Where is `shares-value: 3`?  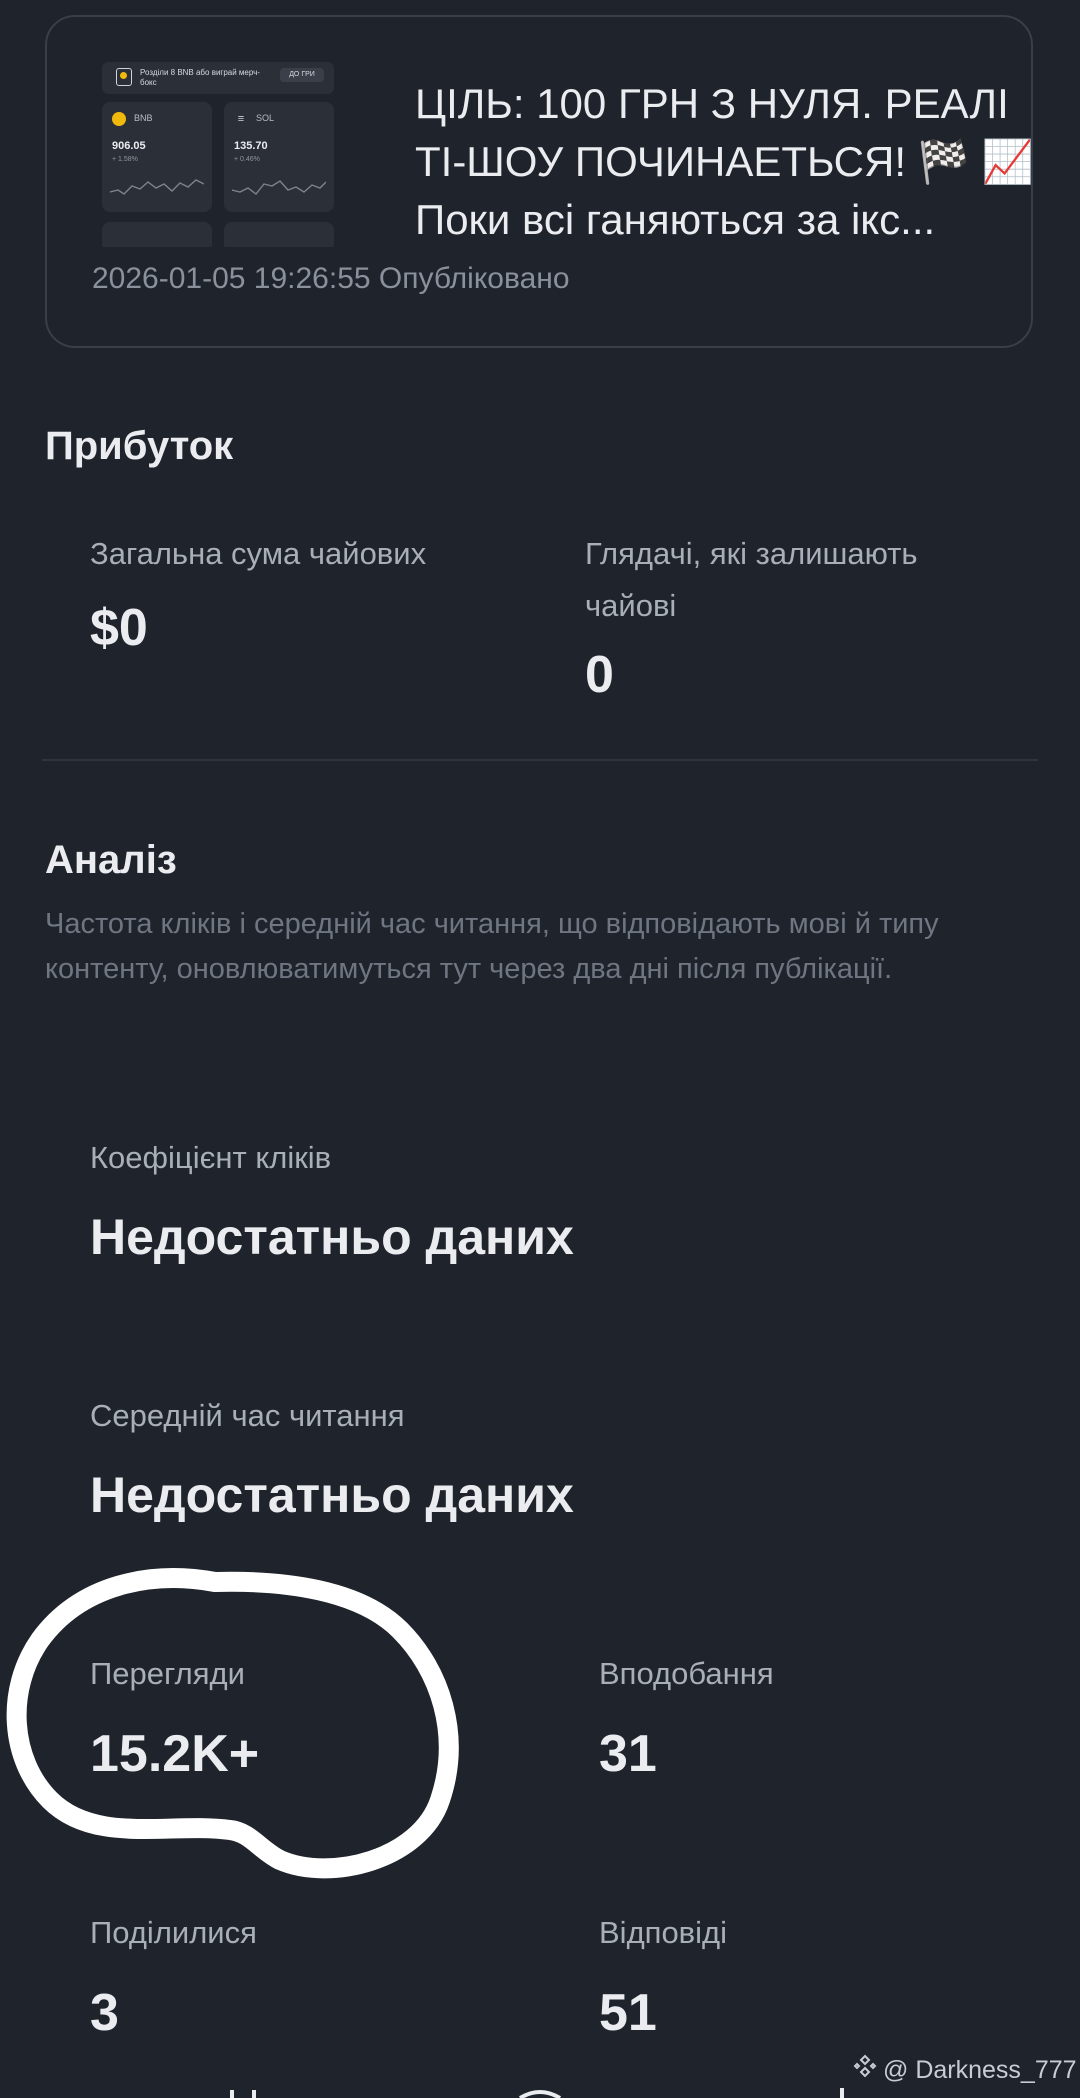 shares-value: 3 is located at coordinates (104, 2013).